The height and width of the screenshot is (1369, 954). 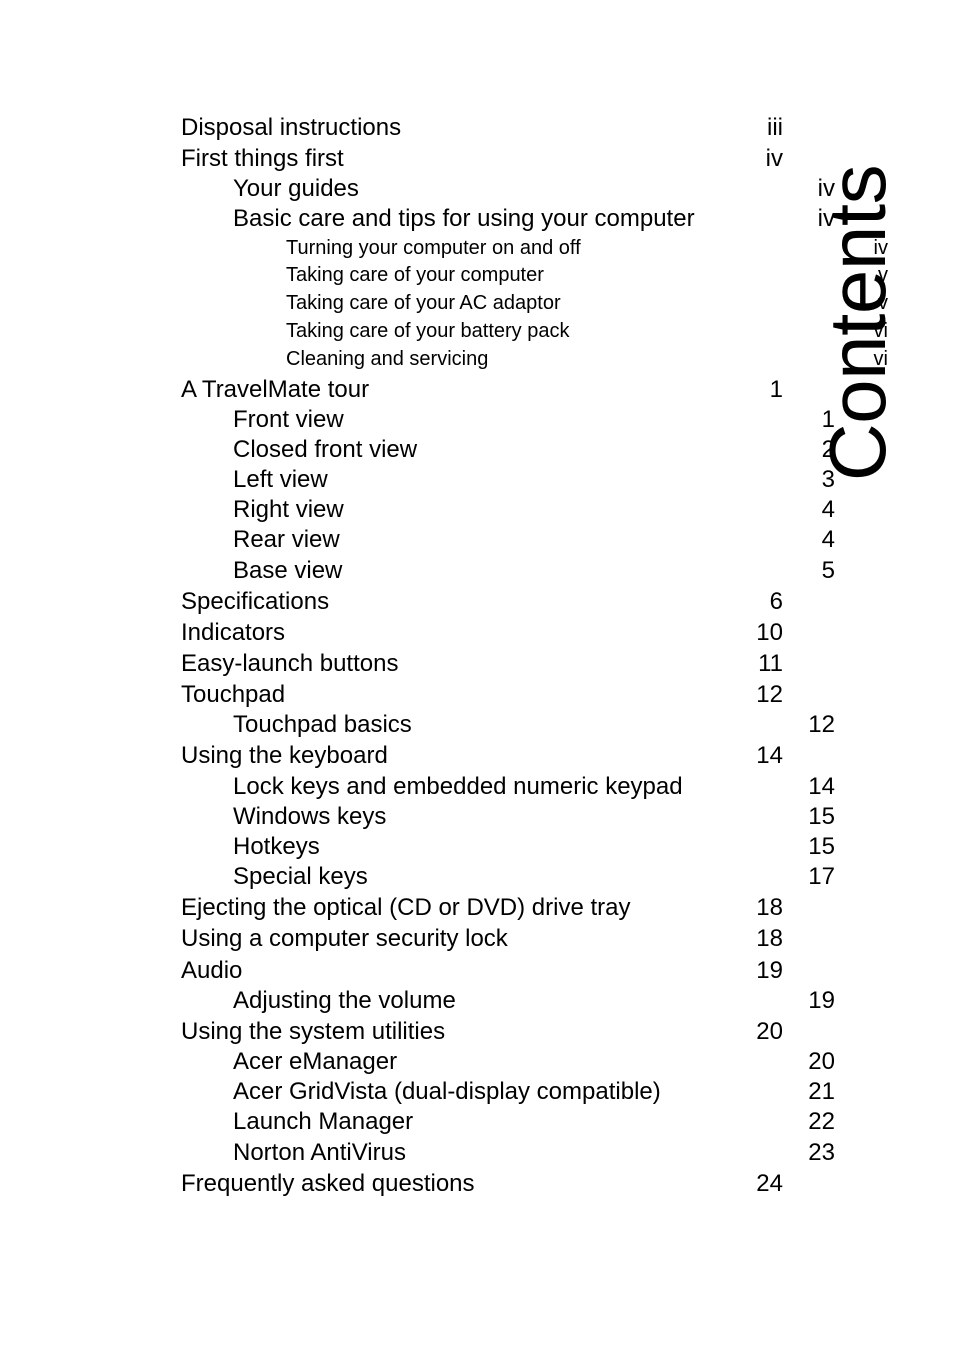 What do you see at coordinates (482, 389) in the screenshot?
I see `toc-entry: A TravelMate tour 1` at bounding box center [482, 389].